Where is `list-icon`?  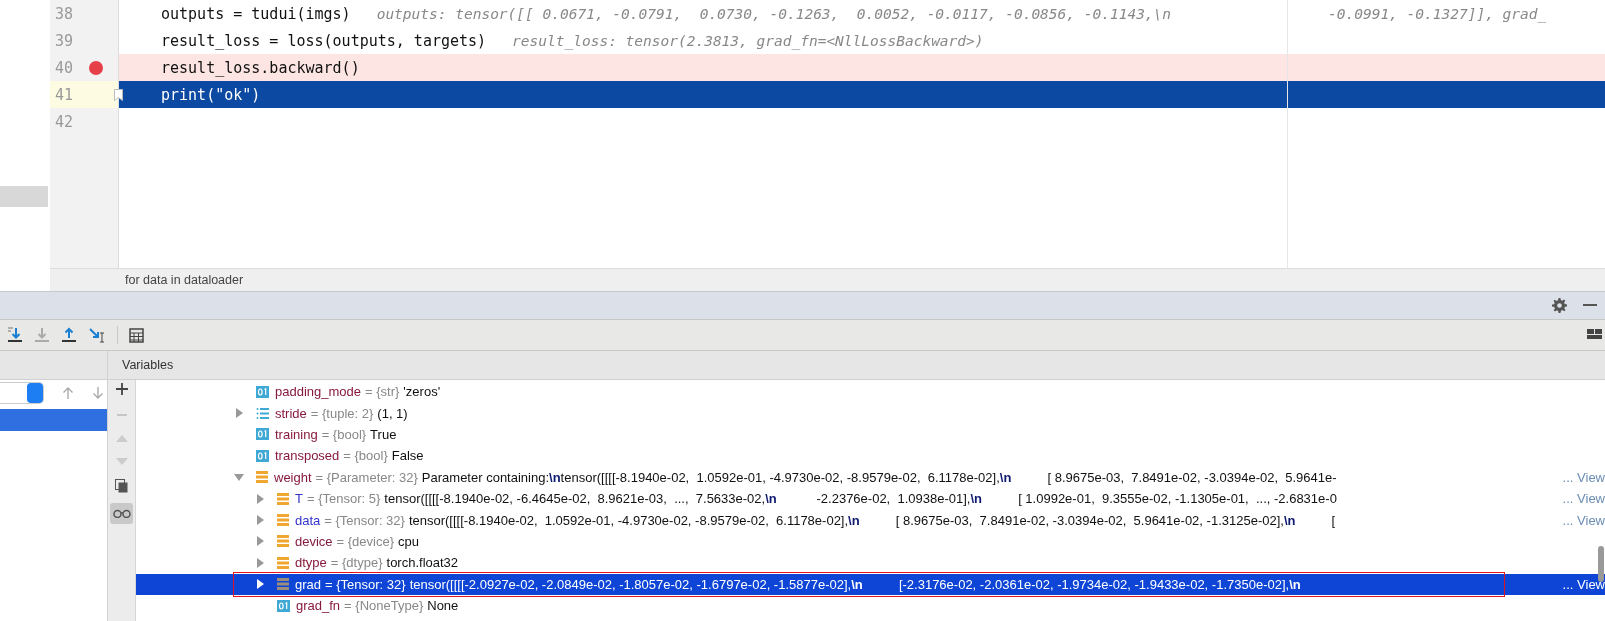
list-icon is located at coordinates (262, 413).